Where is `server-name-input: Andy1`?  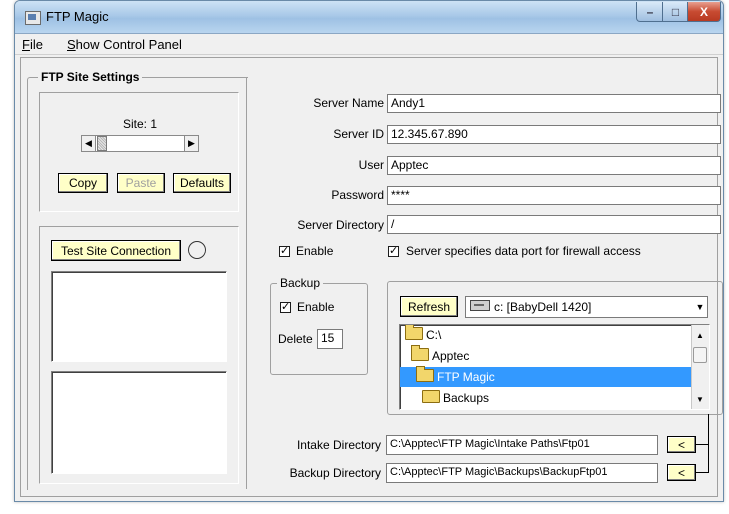
server-name-input: Andy1 is located at coordinates (554, 103).